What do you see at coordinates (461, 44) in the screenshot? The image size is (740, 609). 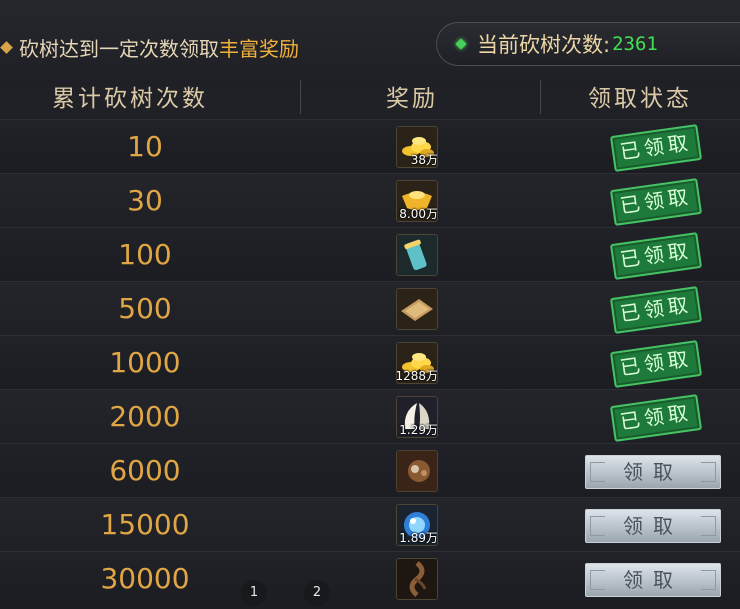 I see `green-diamond-icon` at bounding box center [461, 44].